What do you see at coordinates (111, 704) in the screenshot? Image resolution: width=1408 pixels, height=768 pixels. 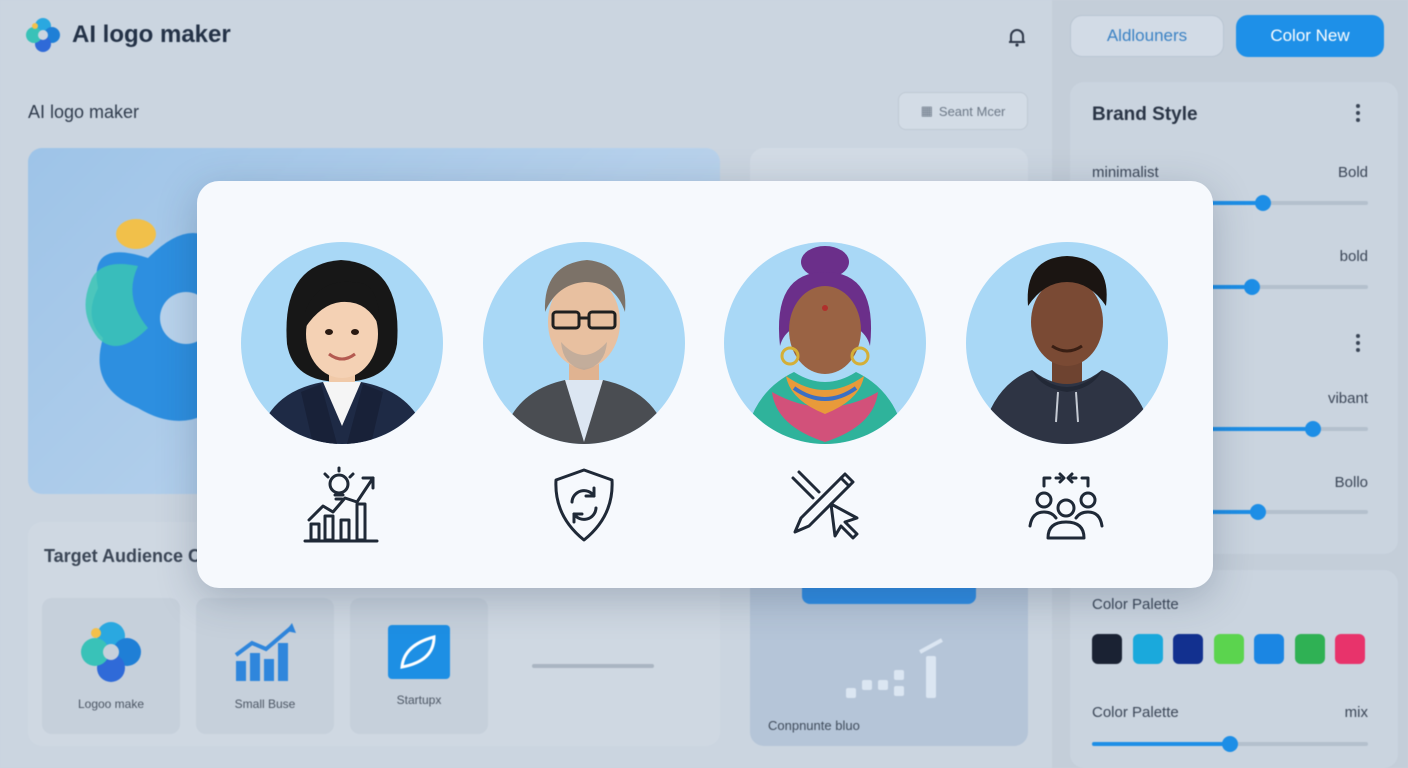 I see `tile-label: Logoo make` at bounding box center [111, 704].